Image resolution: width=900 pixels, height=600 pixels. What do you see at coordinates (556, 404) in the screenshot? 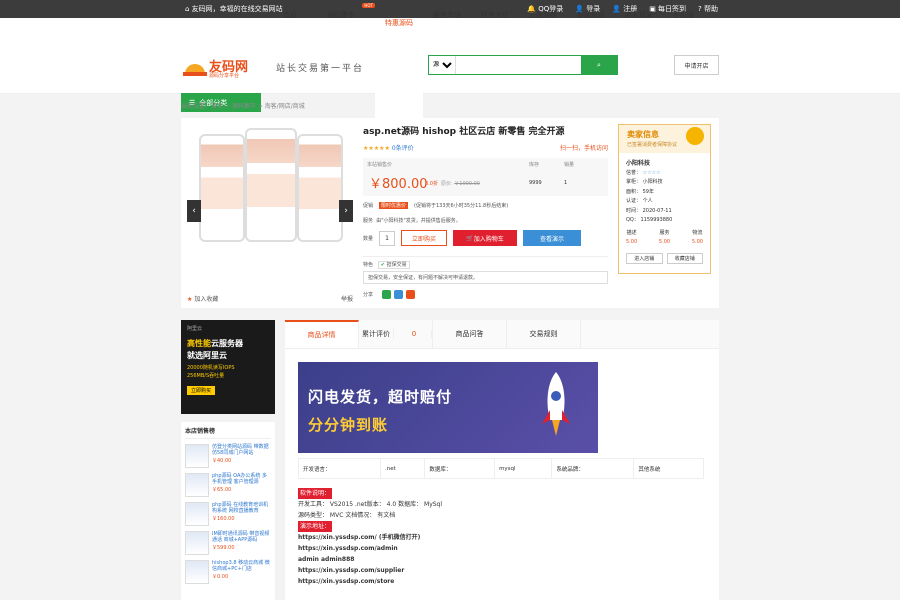
I see `rocket-icon` at bounding box center [556, 404].